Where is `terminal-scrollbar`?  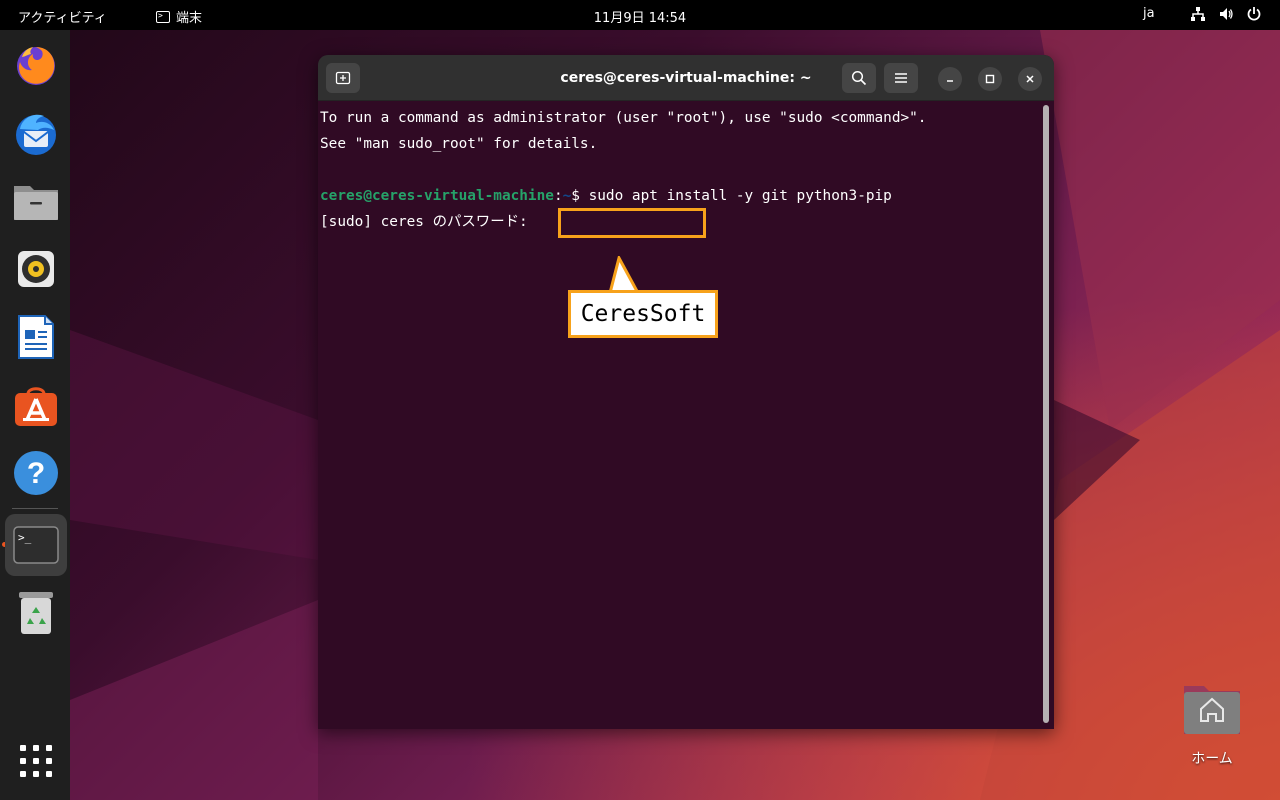
terminal-scrollbar is located at coordinates (1046, 414).